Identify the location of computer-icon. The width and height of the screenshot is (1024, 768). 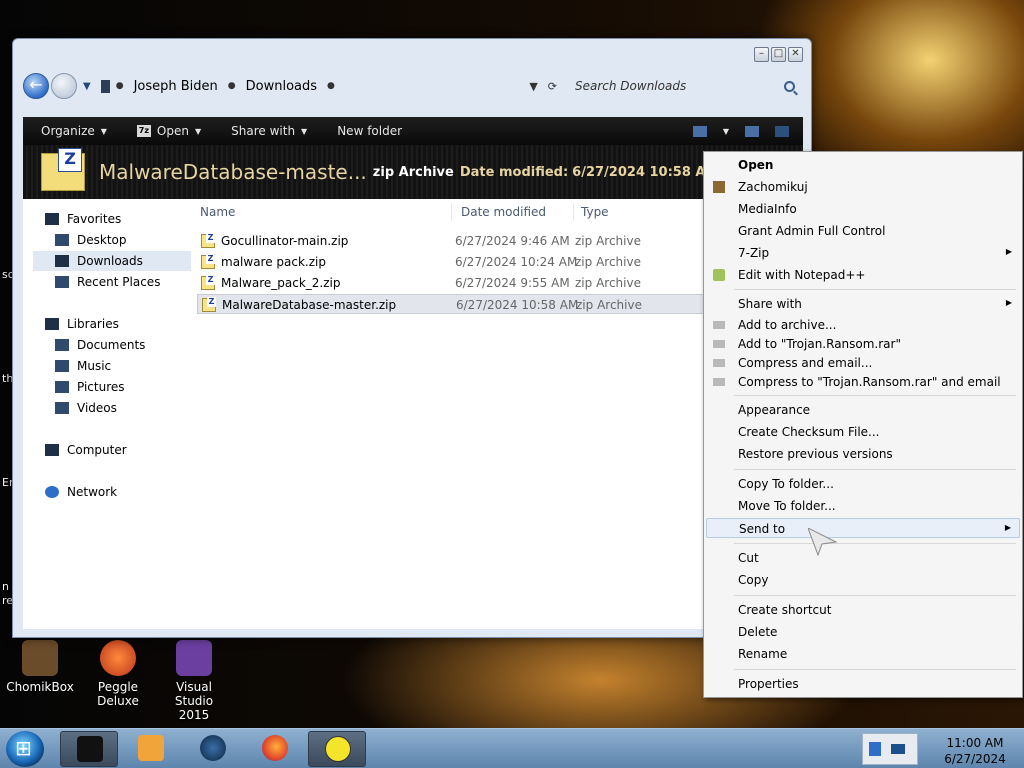
(52, 450).